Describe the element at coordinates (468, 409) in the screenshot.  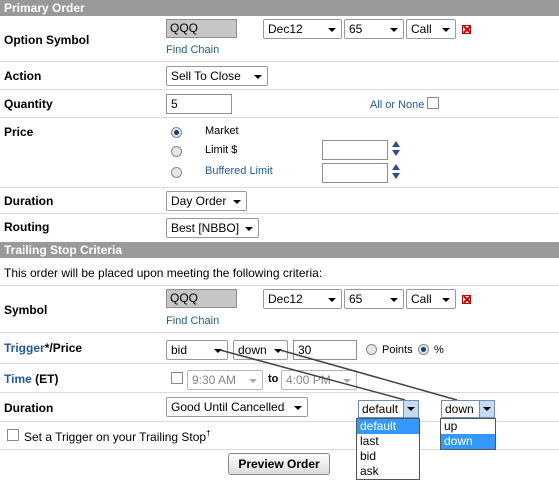
I see `direction-dropdown: down` at that location.